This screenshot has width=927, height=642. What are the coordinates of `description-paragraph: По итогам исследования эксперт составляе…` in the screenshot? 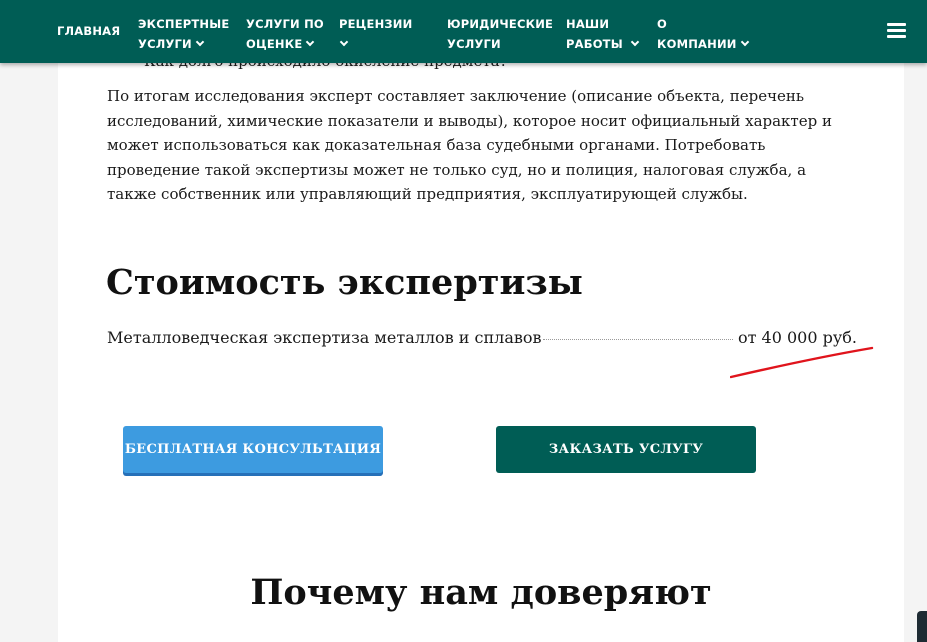 It's located at (469, 145).